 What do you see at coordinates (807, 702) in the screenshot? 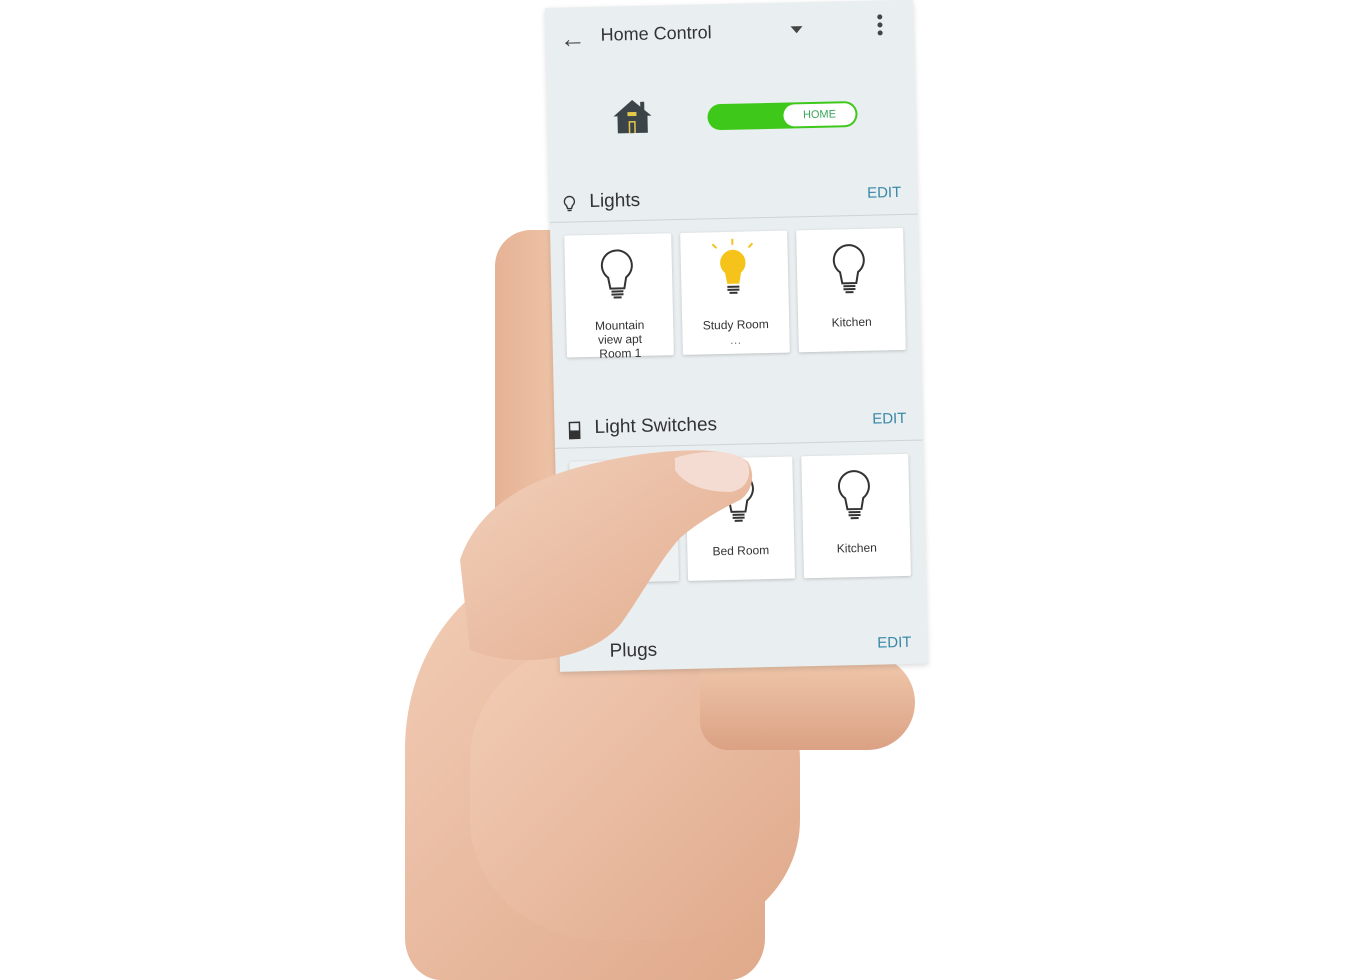
I see `hand-fingers` at bounding box center [807, 702].